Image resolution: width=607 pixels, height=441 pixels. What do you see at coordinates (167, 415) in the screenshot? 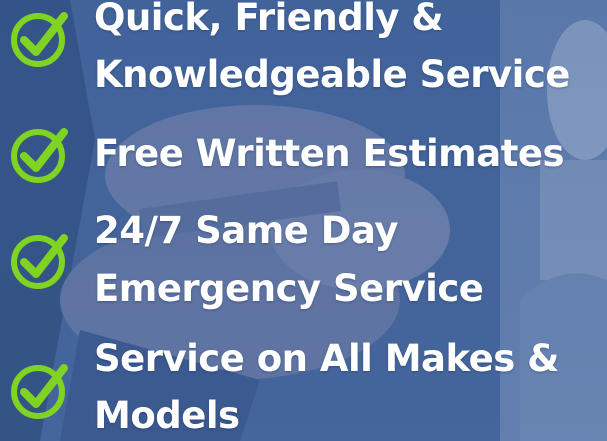
I see `feature-4-line-2: Models` at bounding box center [167, 415].